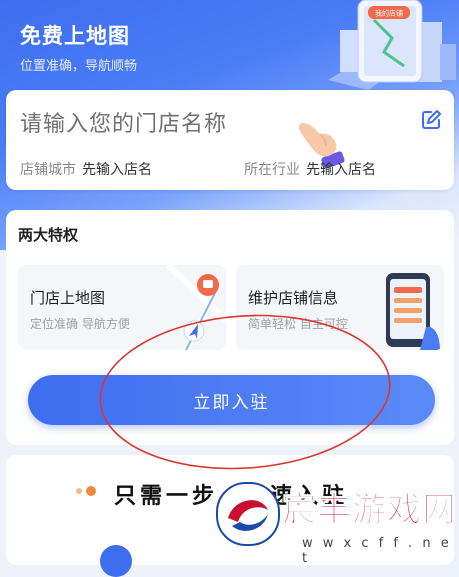  What do you see at coordinates (123, 122) in the screenshot?
I see `store-name-input: 请输入您的门店名称` at bounding box center [123, 122].